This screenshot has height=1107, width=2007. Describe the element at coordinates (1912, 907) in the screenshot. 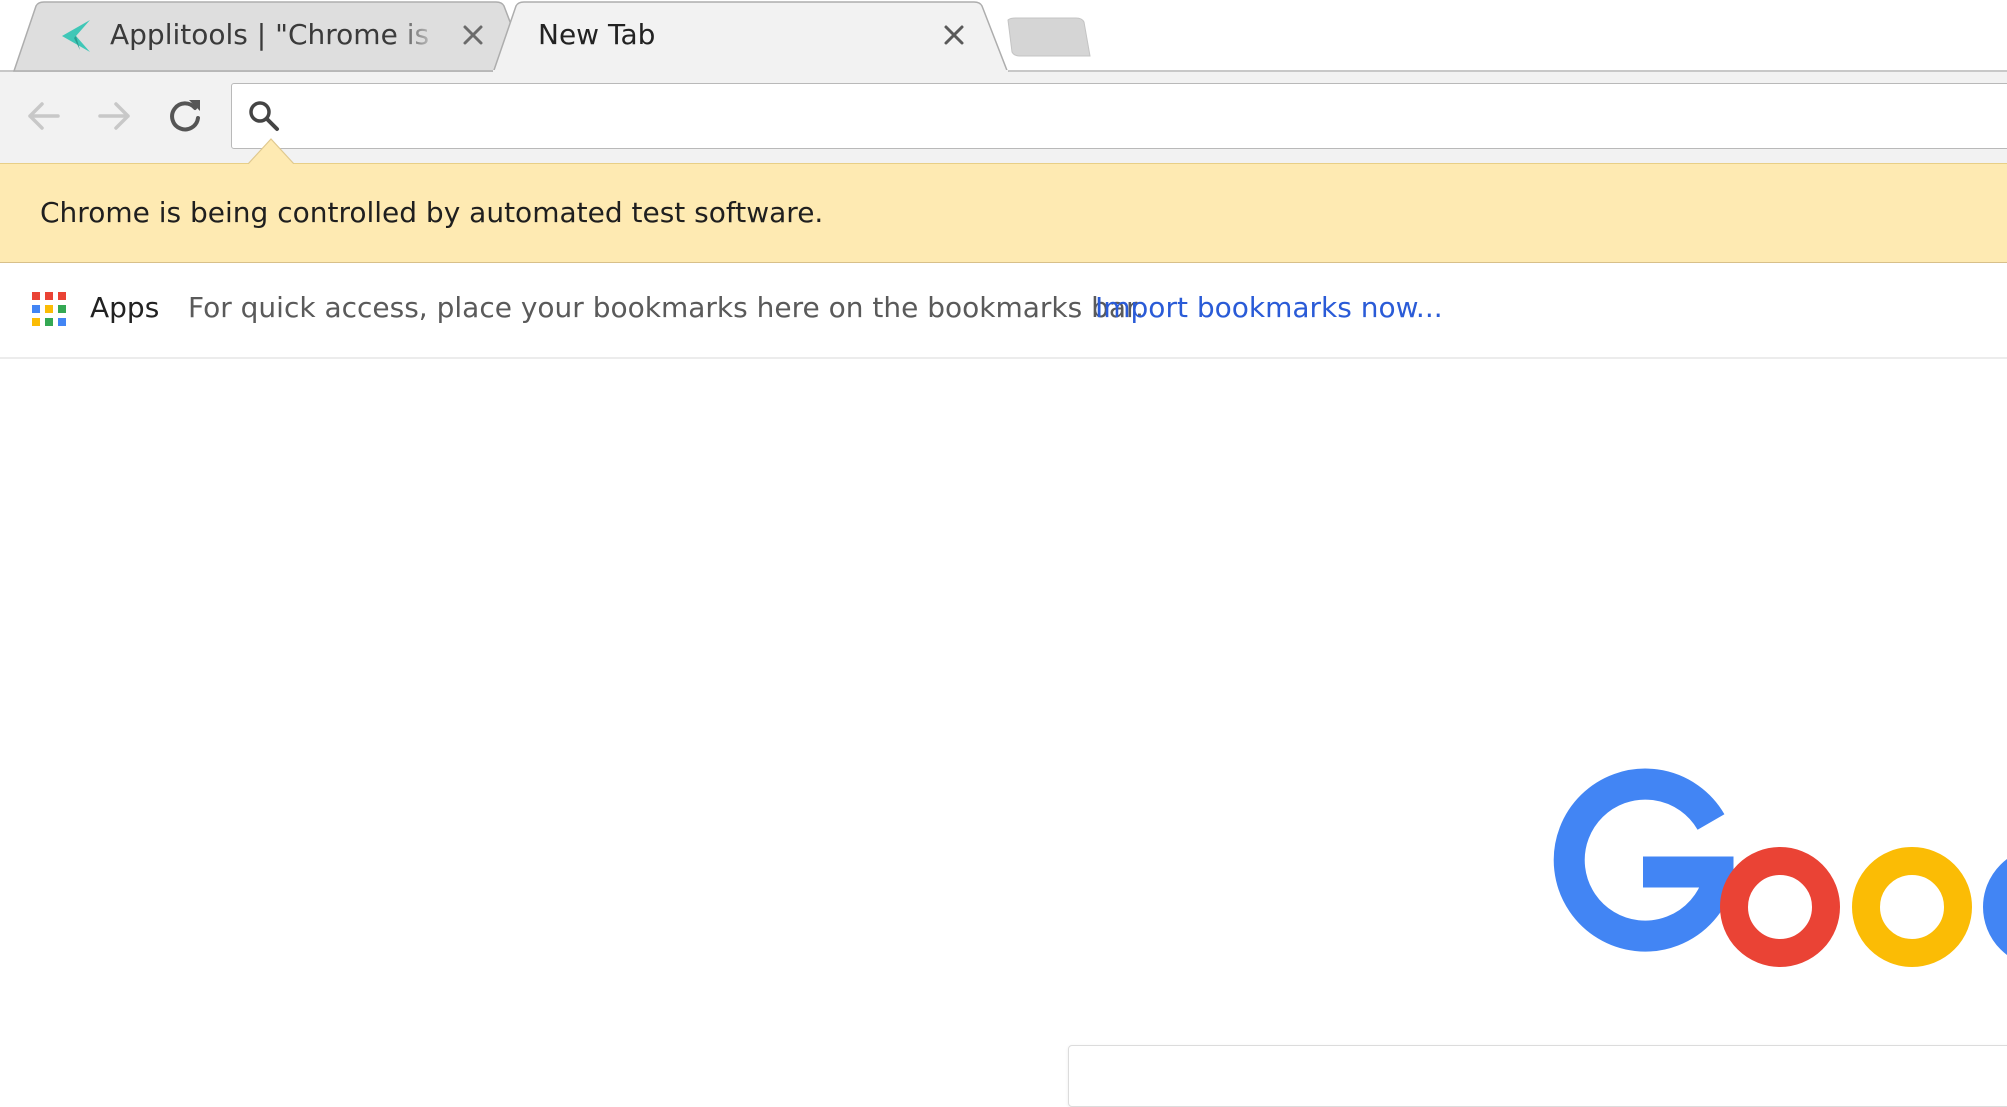

I see `google-logo-o-yellow` at that location.